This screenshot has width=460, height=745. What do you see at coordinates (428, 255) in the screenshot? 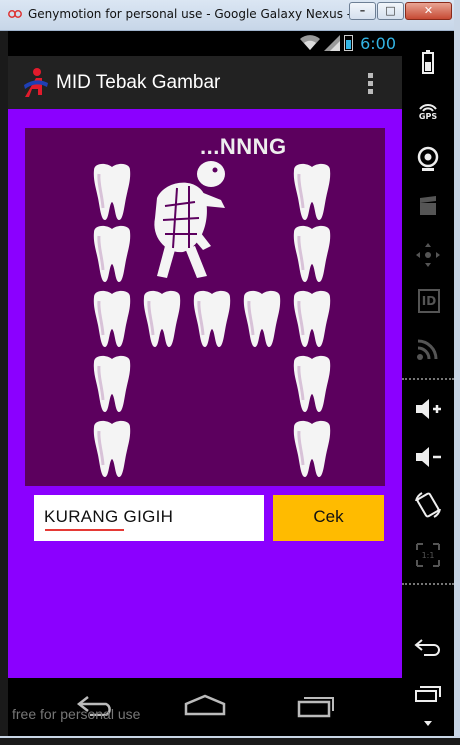
I see `remote-control-icon` at bounding box center [428, 255].